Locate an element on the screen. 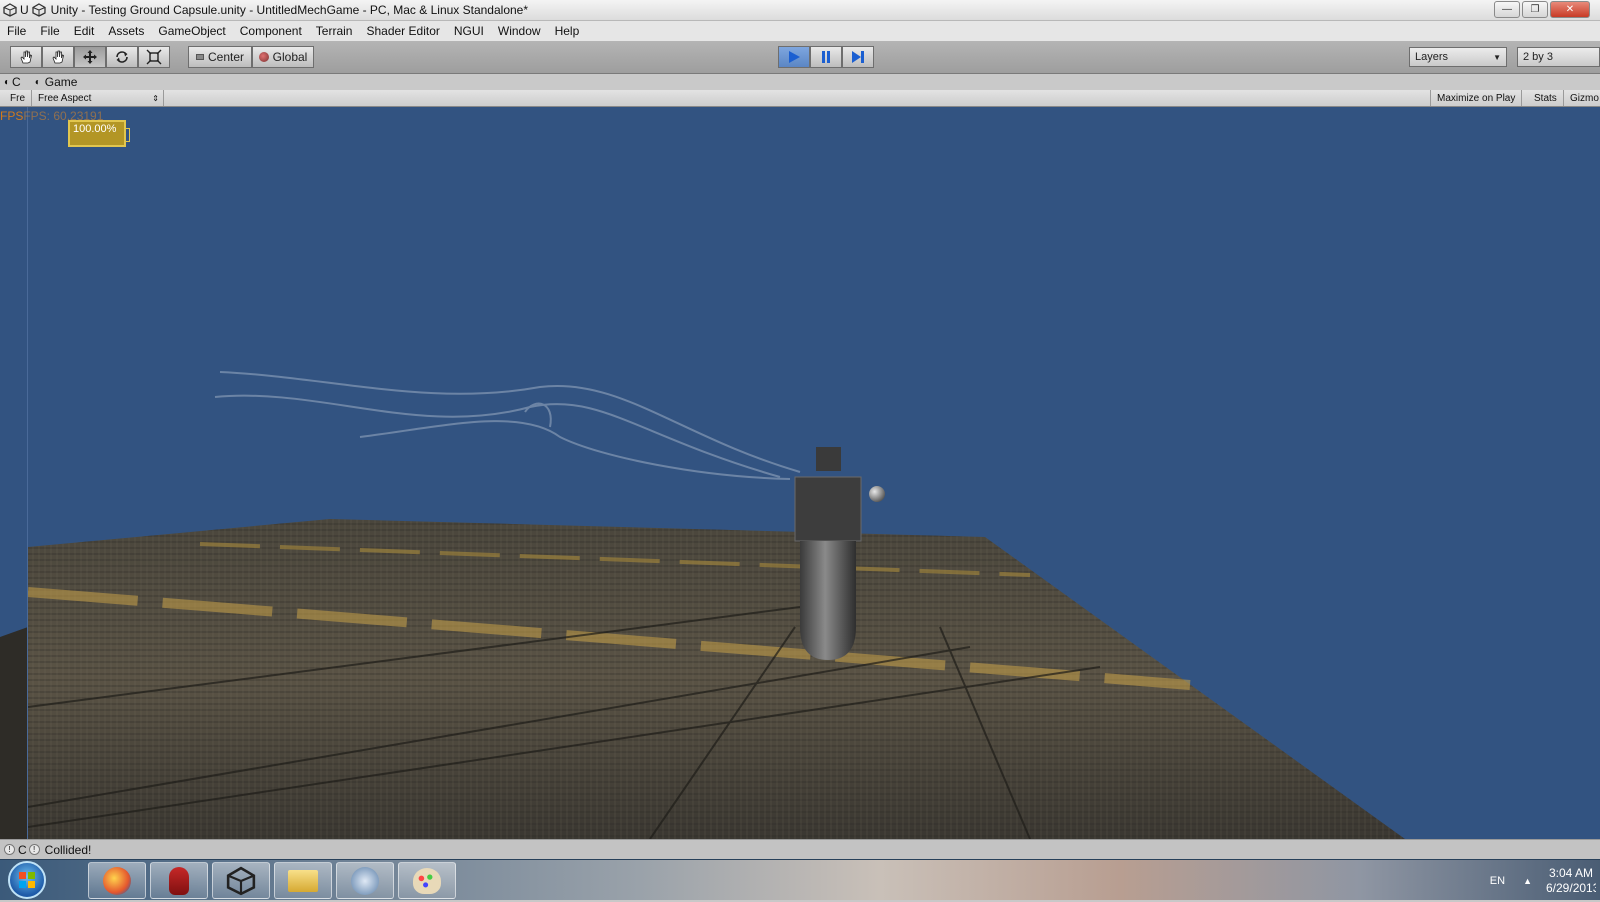 This screenshot has height=902, width=1600. folder-icon is located at coordinates (303, 880).